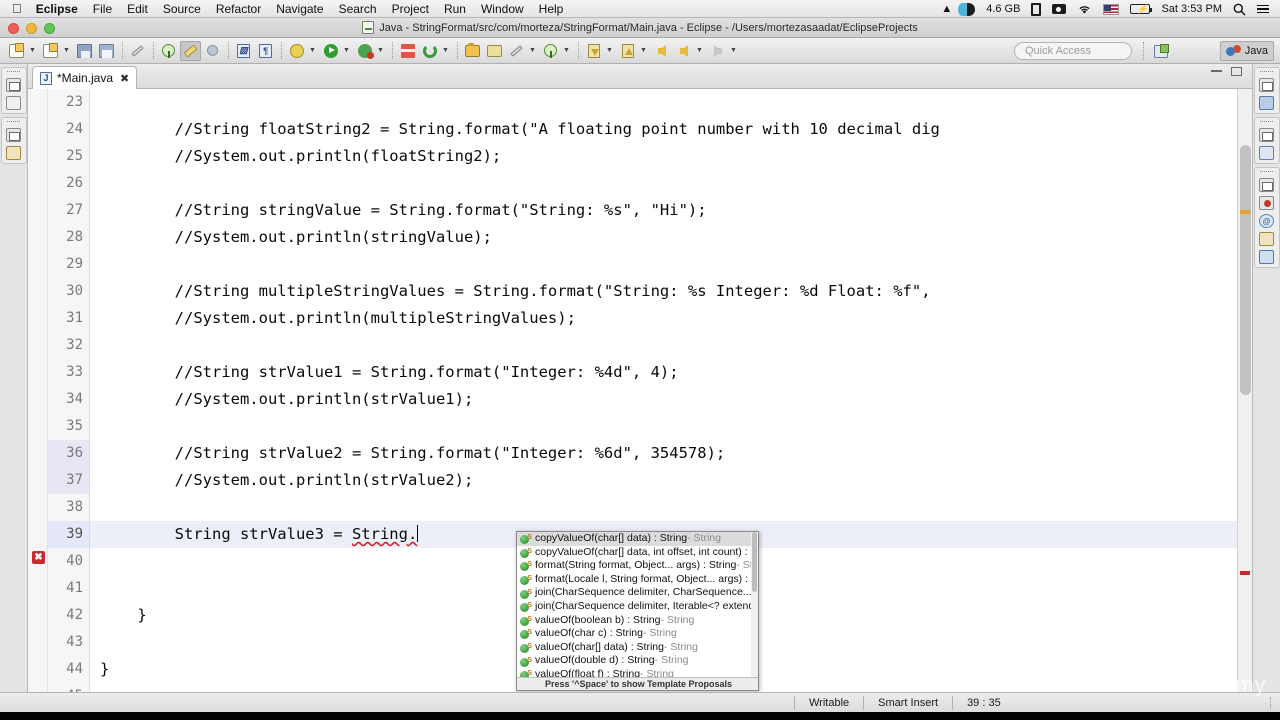  What do you see at coordinates (1266, 239) in the screenshot?
I see `task-list-icon` at bounding box center [1266, 239].